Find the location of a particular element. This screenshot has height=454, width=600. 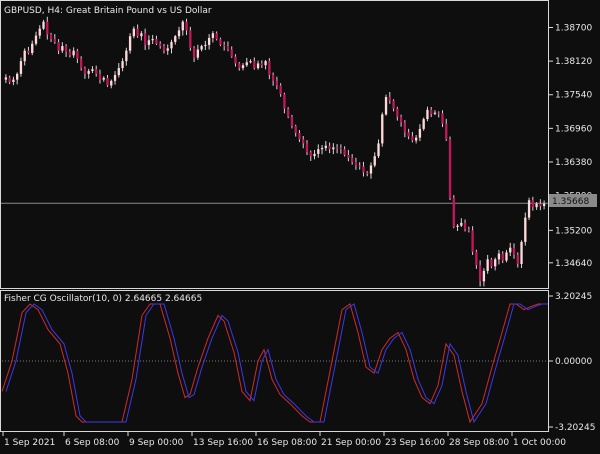

time-tick-label: 1 Sep 2021 is located at coordinates (29, 443).